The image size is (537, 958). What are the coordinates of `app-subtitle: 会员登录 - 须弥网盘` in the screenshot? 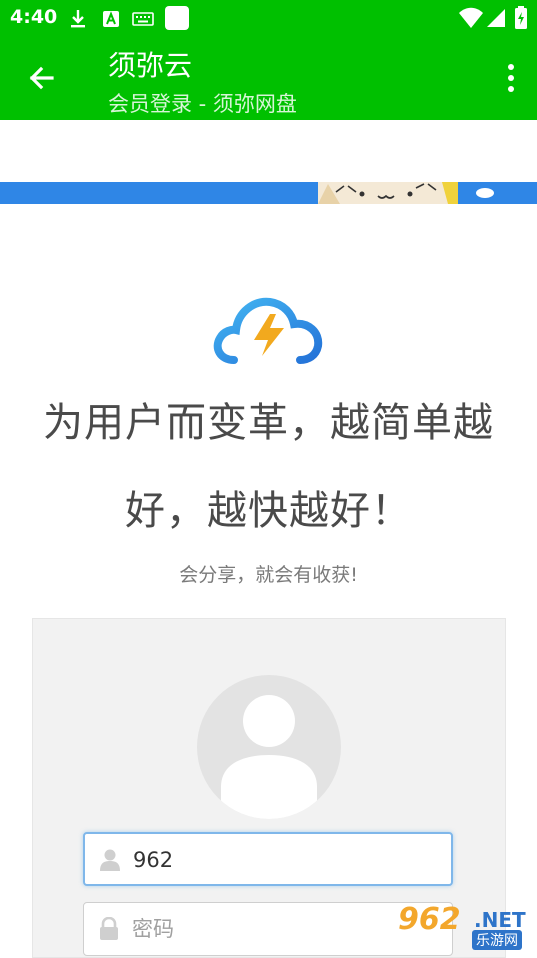 It's located at (202, 104).